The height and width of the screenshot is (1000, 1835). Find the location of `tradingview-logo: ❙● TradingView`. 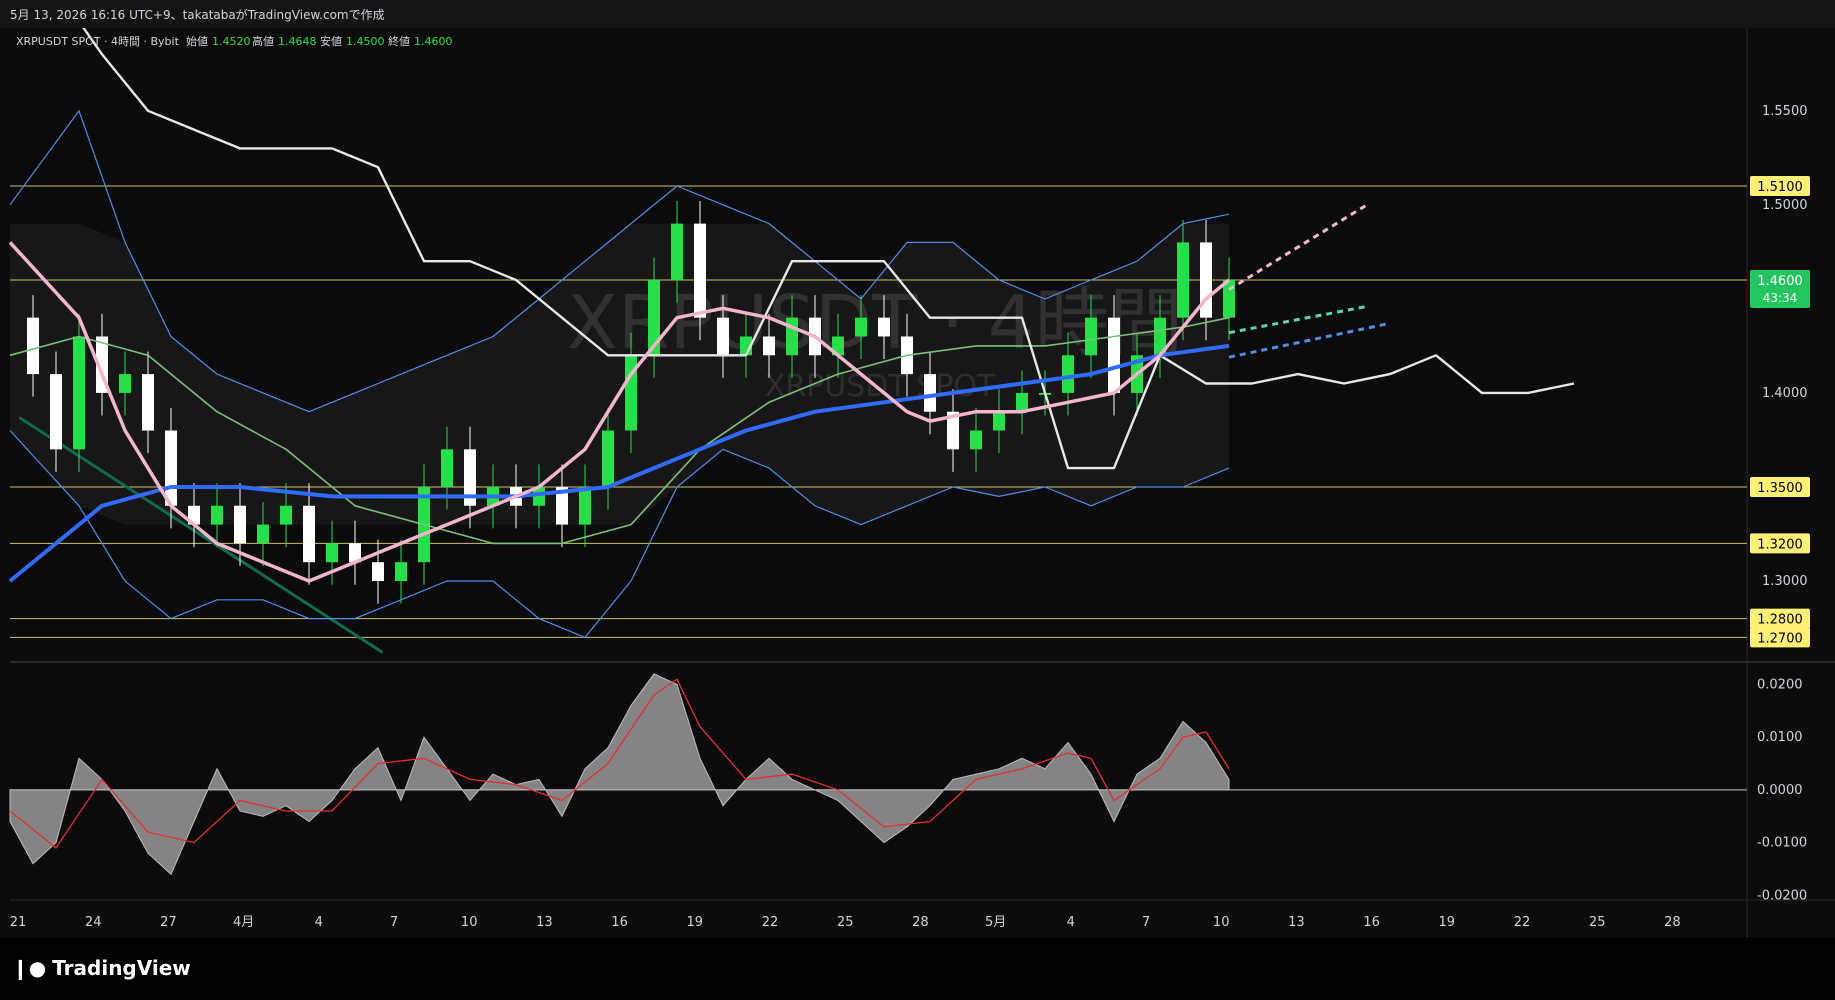

tradingview-logo: ❙● TradingView is located at coordinates (101, 968).